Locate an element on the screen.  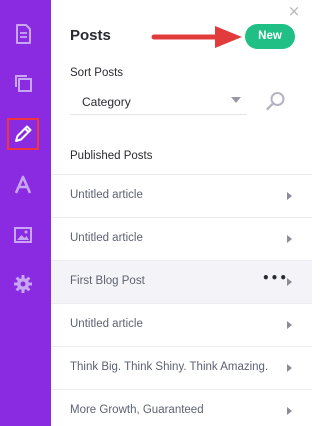
published-posts-heading: Published Posts is located at coordinates (111, 156).